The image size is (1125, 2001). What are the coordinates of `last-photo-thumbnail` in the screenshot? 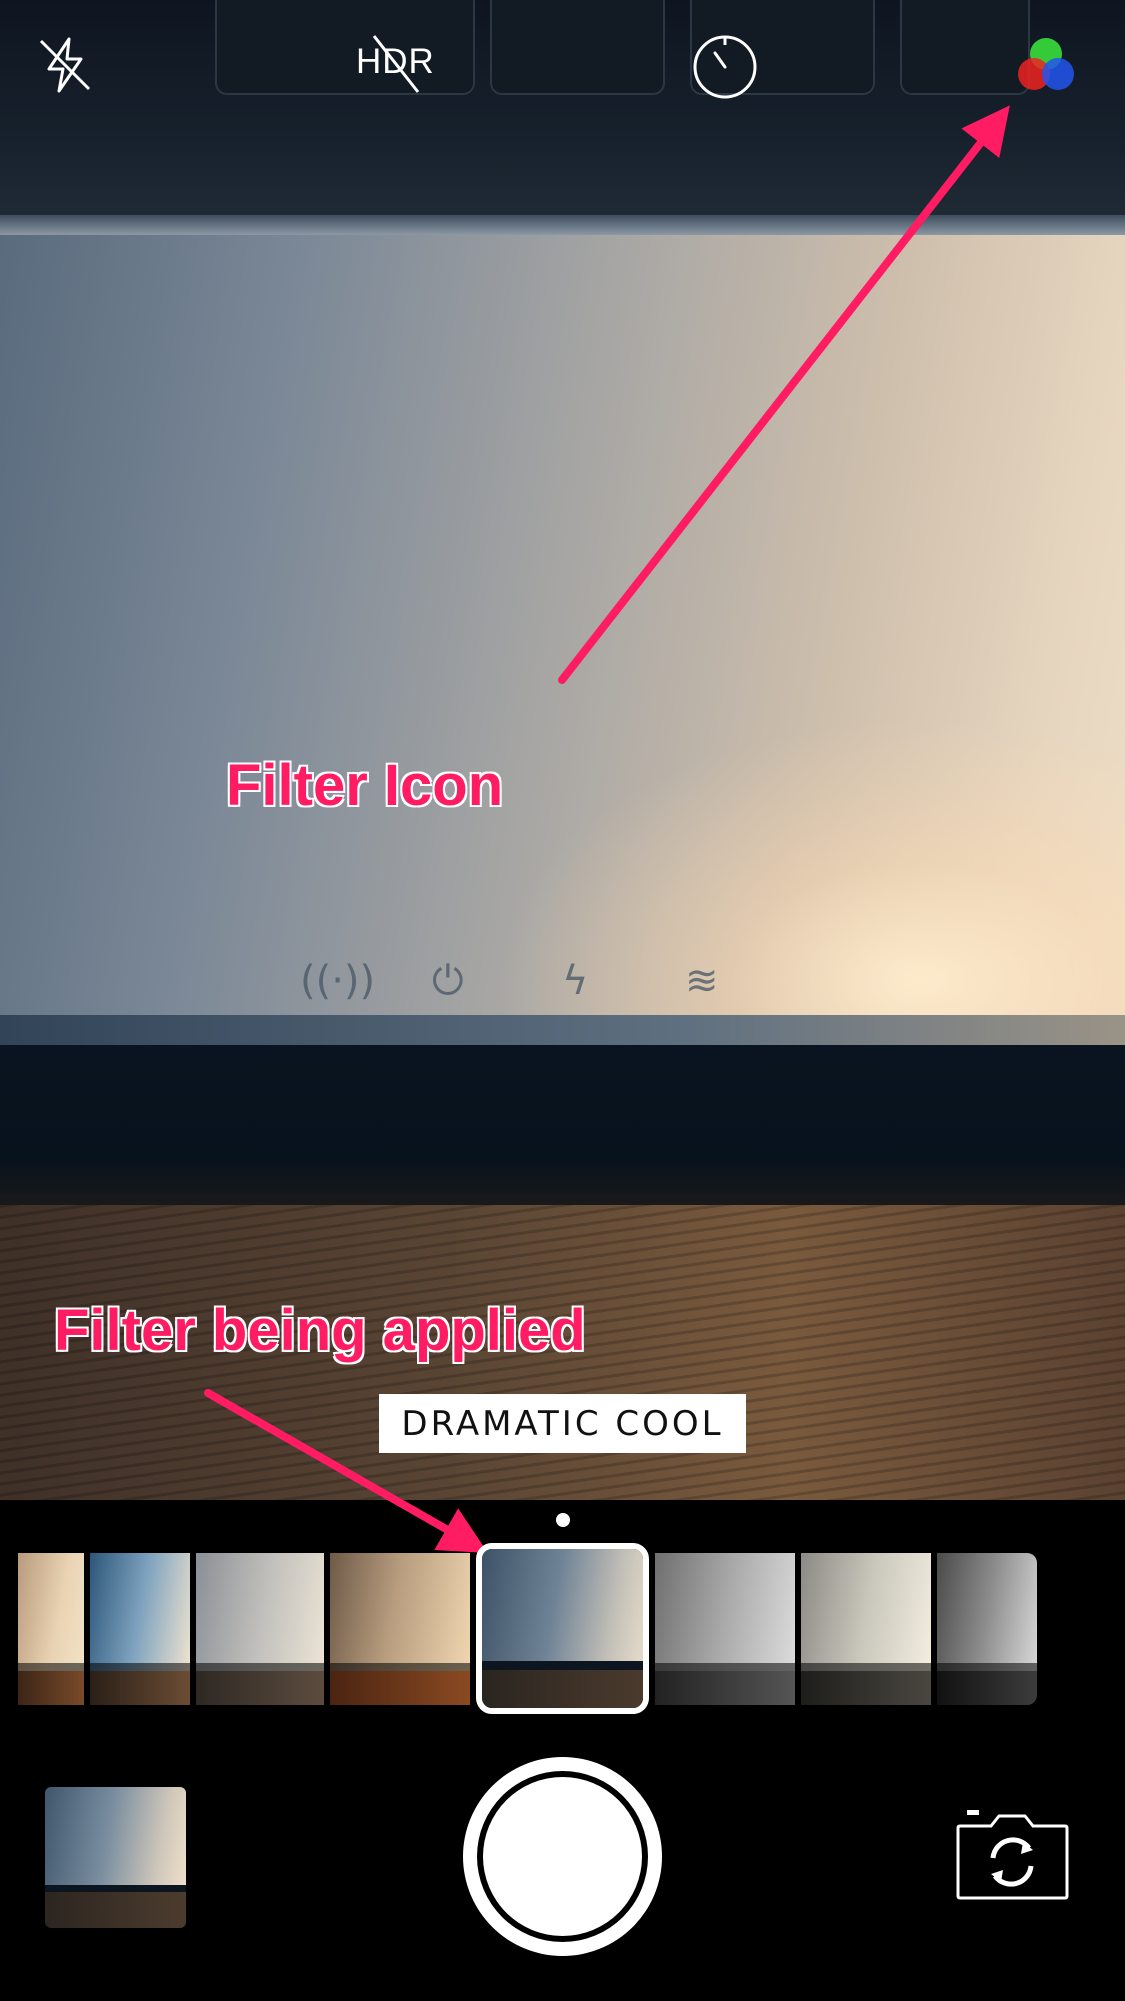 It's located at (115, 1857).